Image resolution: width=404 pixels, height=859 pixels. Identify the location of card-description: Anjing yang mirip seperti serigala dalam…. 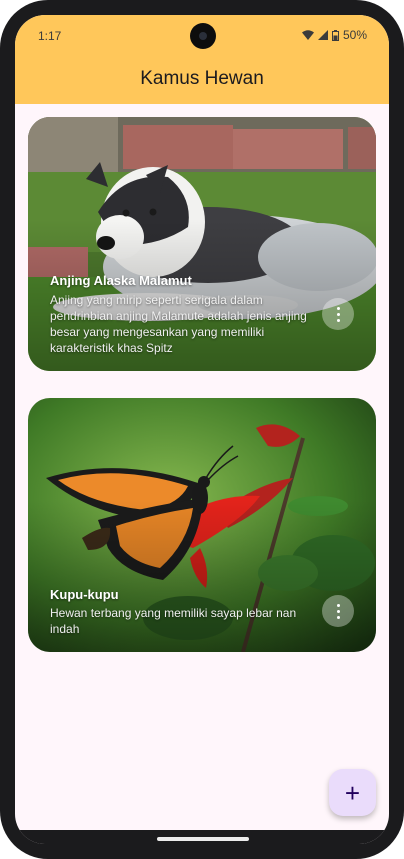
(178, 324).